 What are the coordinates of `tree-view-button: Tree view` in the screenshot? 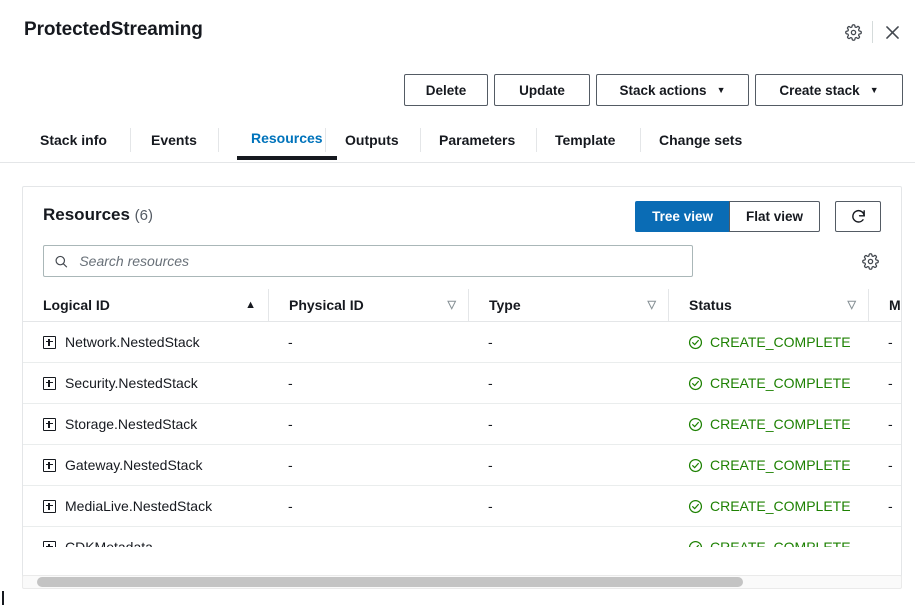 It's located at (682, 216).